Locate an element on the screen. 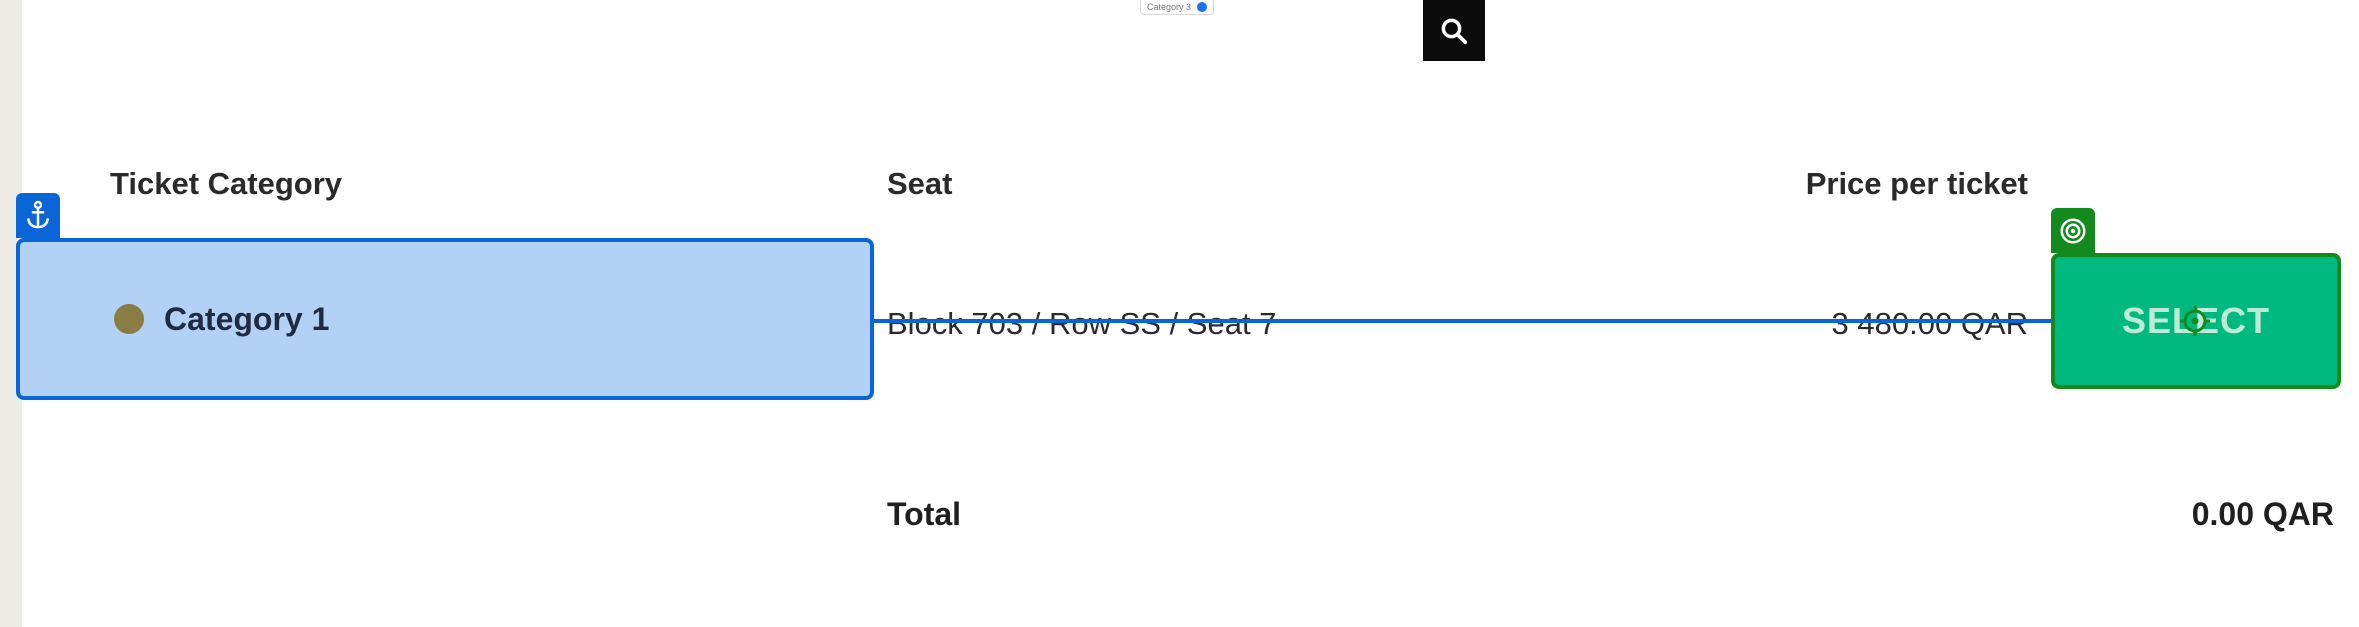 The width and height of the screenshot is (2359, 627). connector-line is located at coordinates (1465, 321).